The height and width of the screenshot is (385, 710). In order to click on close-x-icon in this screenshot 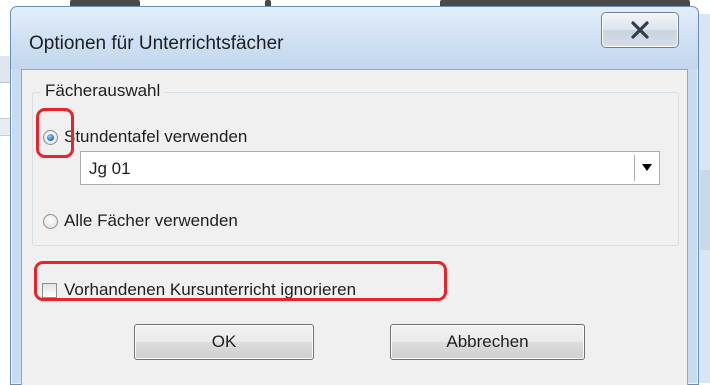, I will do `click(640, 30)`.